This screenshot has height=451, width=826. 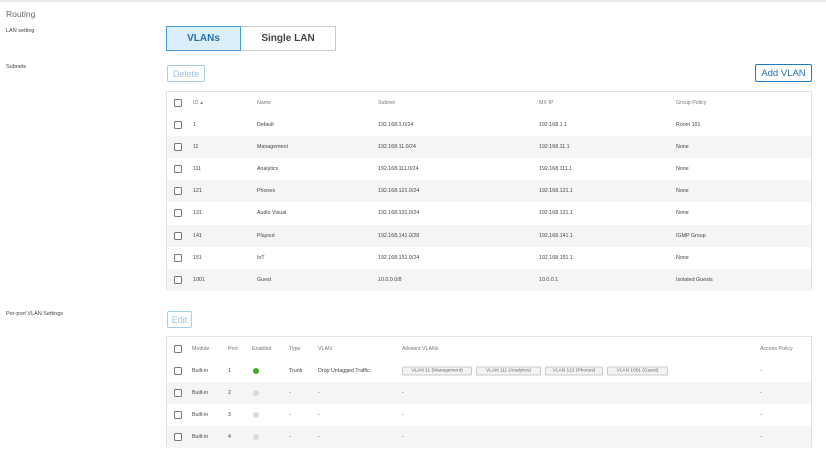 What do you see at coordinates (546, 103) in the screenshot?
I see `mx-ip-column-header: MX IP` at bounding box center [546, 103].